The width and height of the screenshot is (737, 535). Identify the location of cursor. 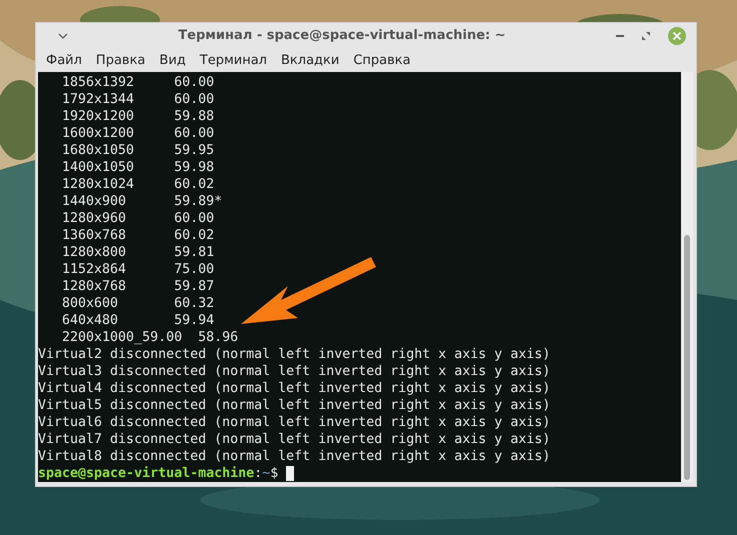
(290, 473).